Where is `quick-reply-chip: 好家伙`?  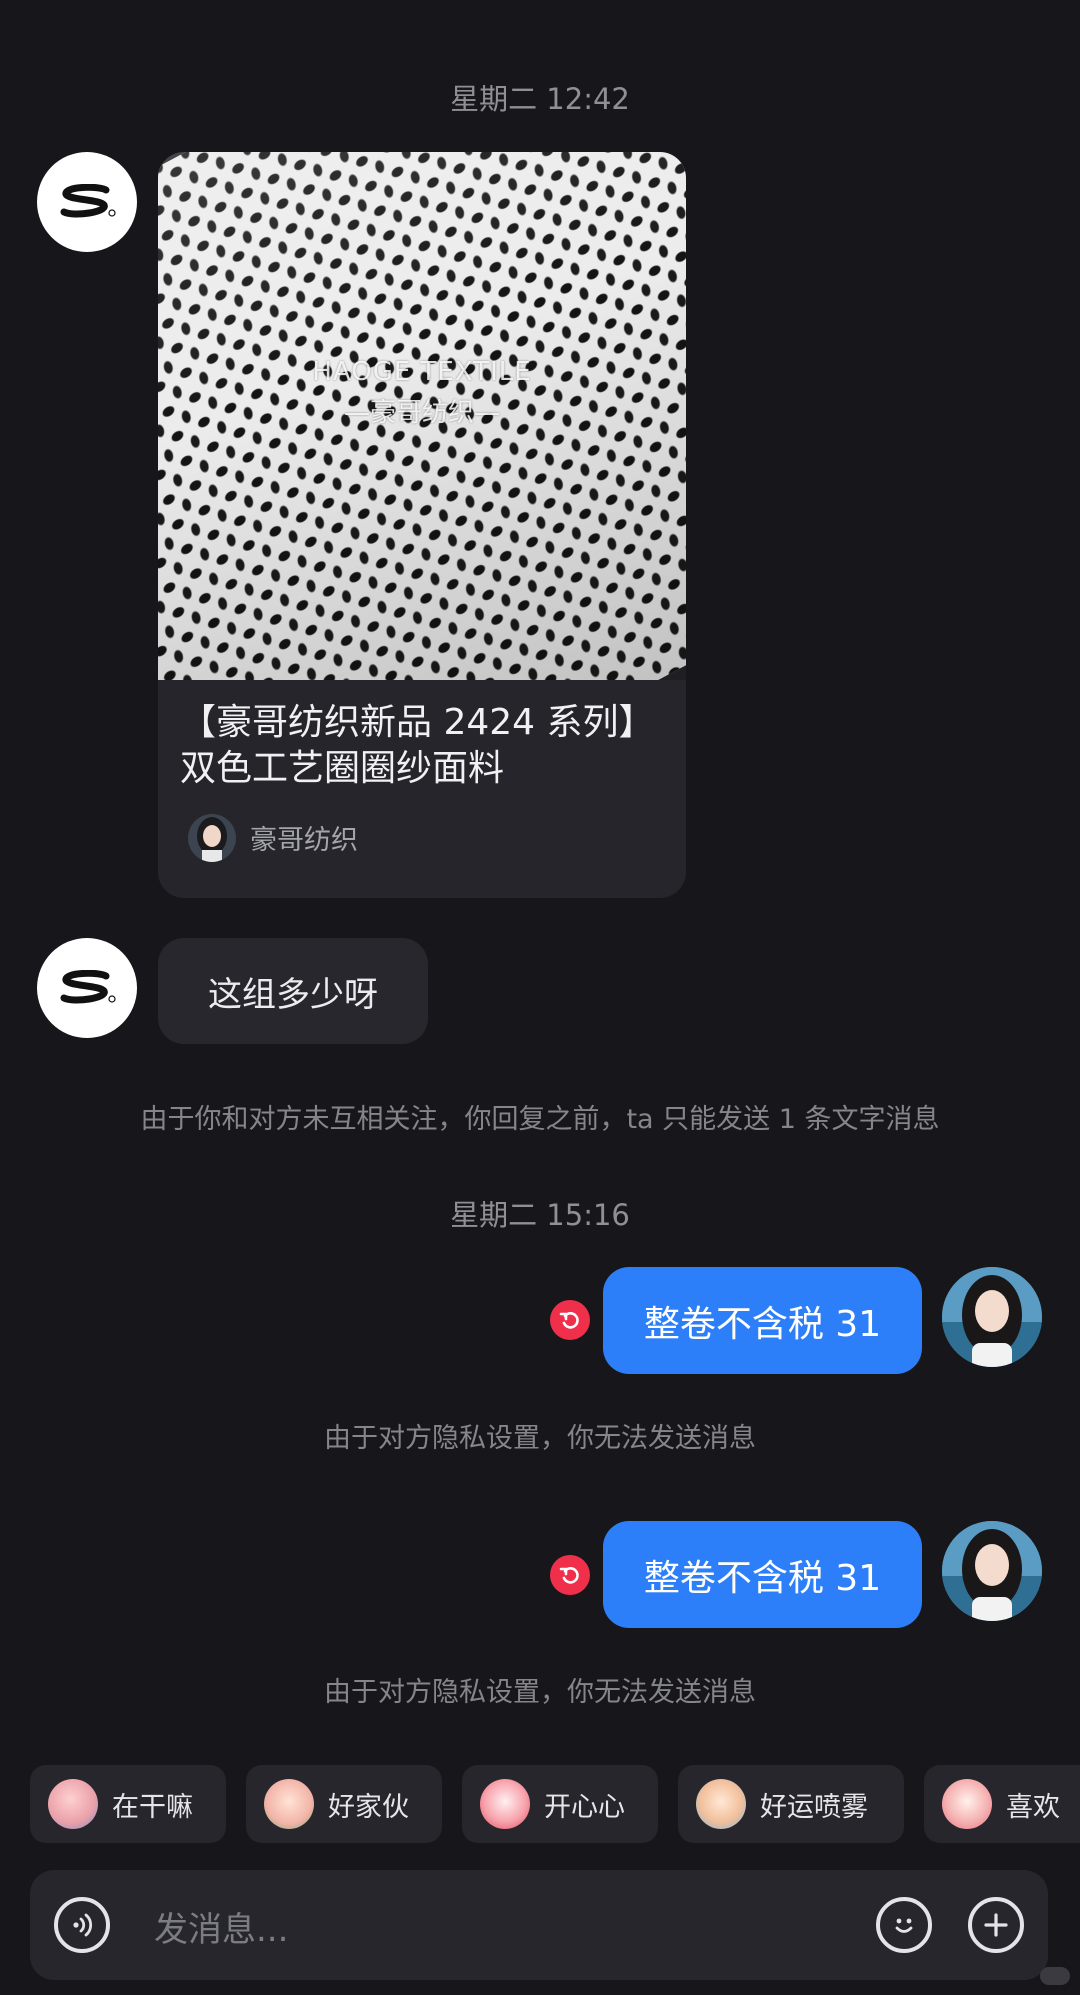 quick-reply-chip: 好家伙 is located at coordinates (344, 1804).